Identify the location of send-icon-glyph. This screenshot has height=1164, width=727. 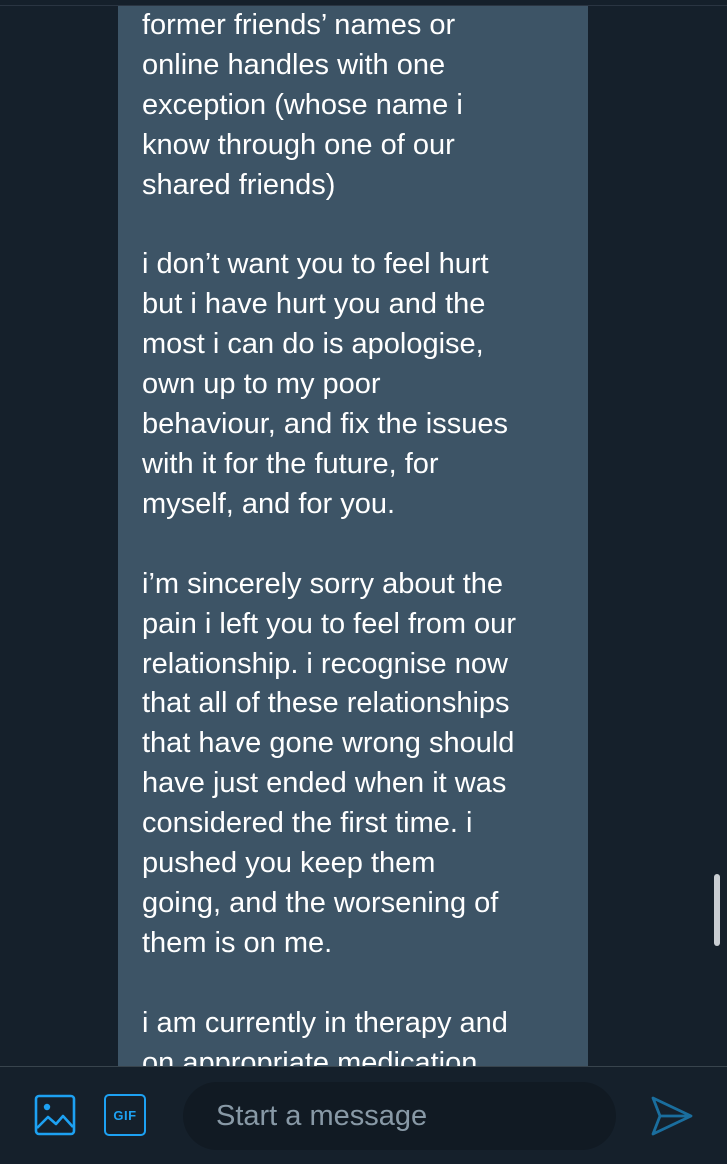
(672, 1116).